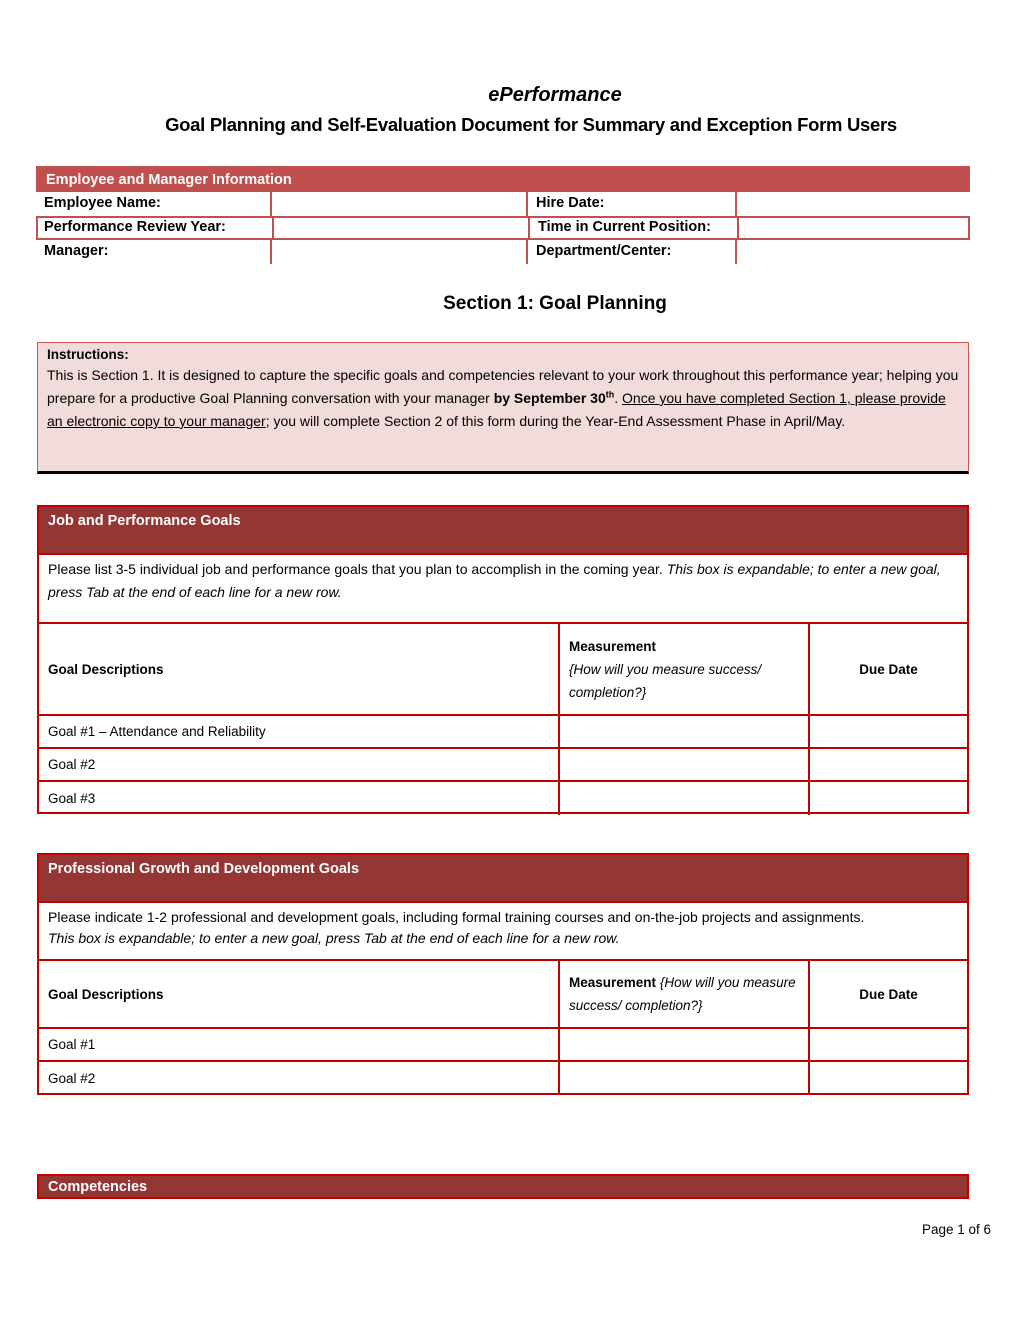 This screenshot has width=1020, height=1320. I want to click on hire-date-label: Hire Date:, so click(630, 204).